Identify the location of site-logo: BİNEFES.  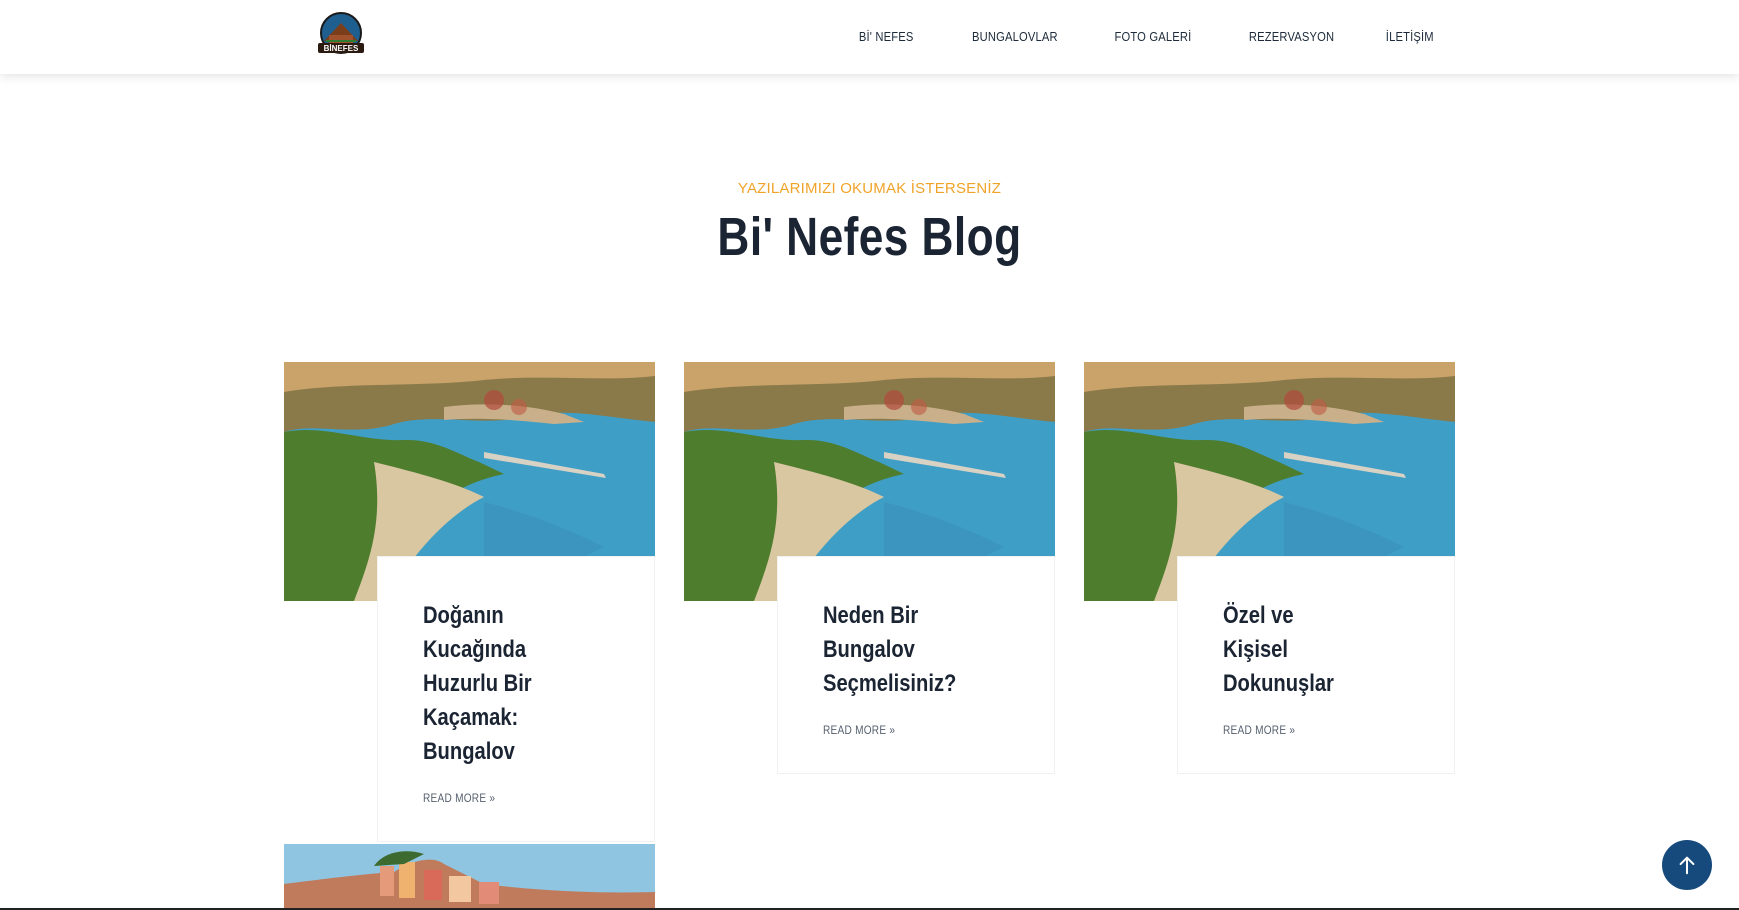
(341, 35).